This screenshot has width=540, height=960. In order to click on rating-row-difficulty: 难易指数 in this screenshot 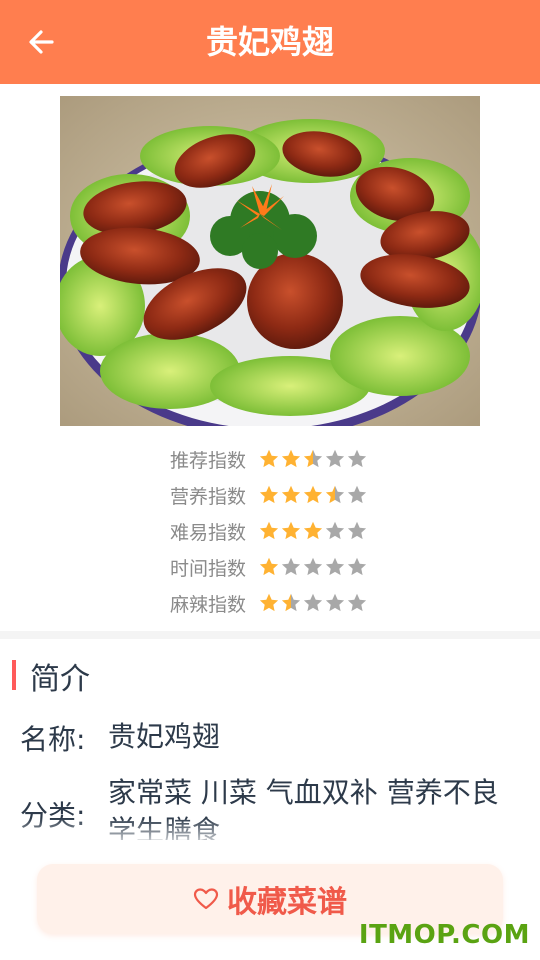, I will do `click(269, 531)`.